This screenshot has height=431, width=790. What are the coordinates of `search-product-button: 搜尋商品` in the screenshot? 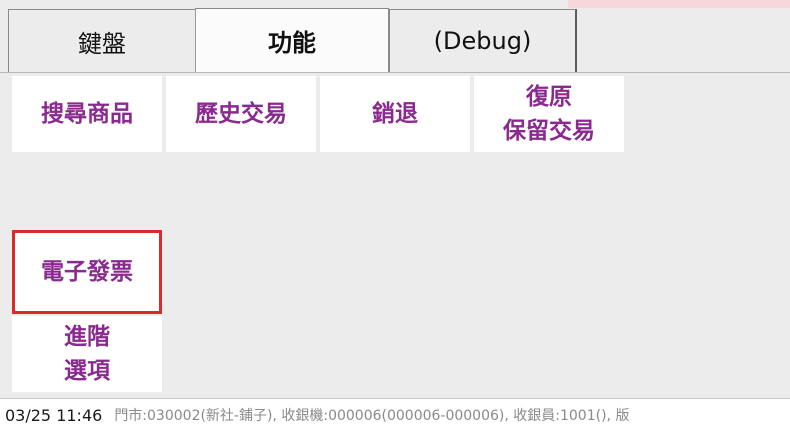 It's located at (87, 114).